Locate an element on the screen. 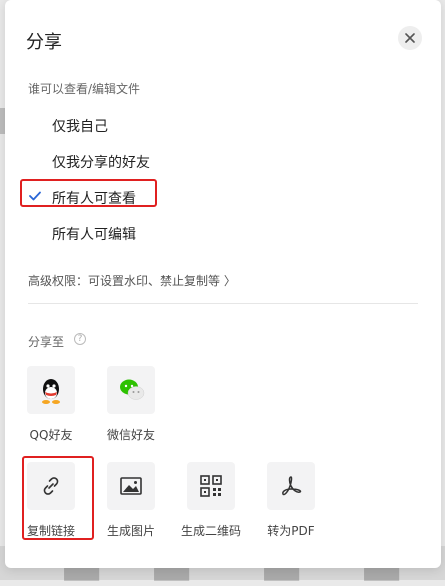  advanced-permissions-link: 高级权限：可设置水印、禁止复制等 〉 is located at coordinates (132, 280).